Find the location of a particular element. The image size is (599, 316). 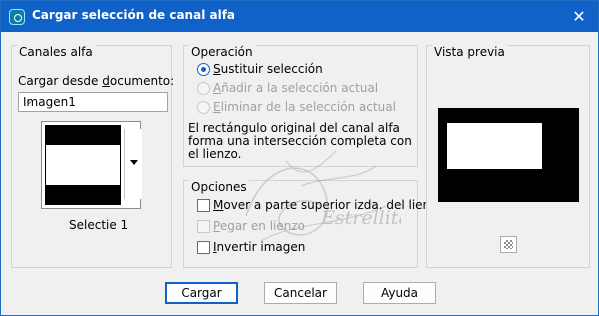

help-button: Ayuda is located at coordinates (399, 293).